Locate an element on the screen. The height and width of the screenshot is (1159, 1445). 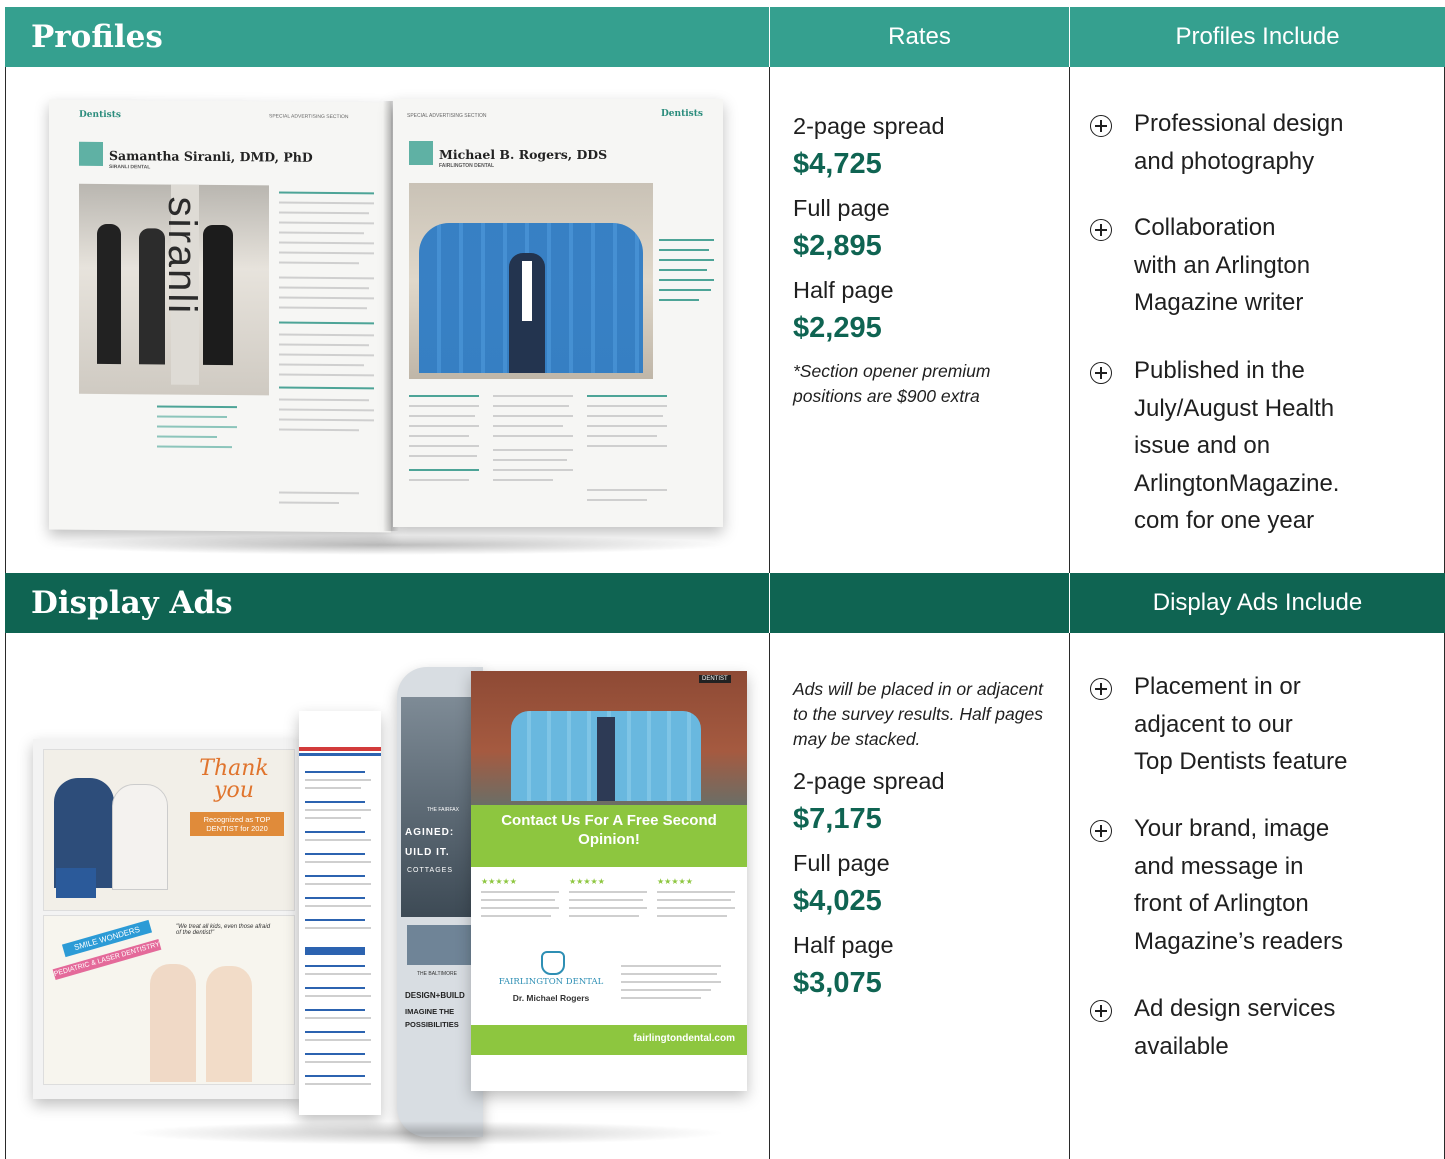
right-special-label: SPECIAL ADVERTISING SECTION is located at coordinates (447, 116).